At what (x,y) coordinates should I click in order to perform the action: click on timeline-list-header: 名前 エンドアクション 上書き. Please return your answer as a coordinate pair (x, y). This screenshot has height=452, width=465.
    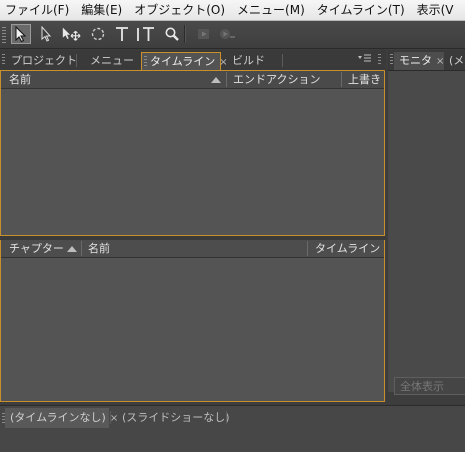
    Looking at the image, I should click on (192, 80).